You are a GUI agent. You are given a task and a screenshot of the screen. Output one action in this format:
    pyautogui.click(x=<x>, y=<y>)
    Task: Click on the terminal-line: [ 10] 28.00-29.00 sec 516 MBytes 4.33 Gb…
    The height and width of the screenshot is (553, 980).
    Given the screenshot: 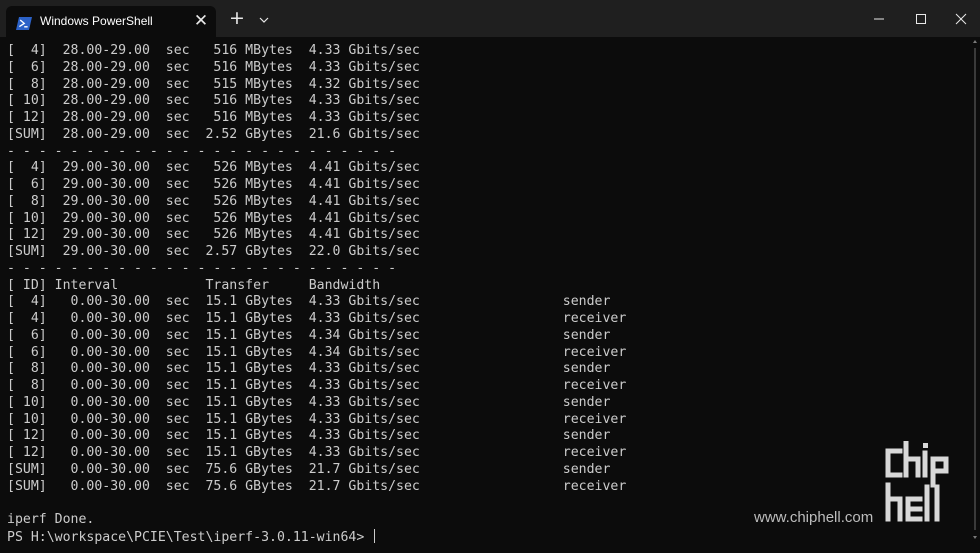 What is the action you would take?
    pyautogui.click(x=213, y=101)
    